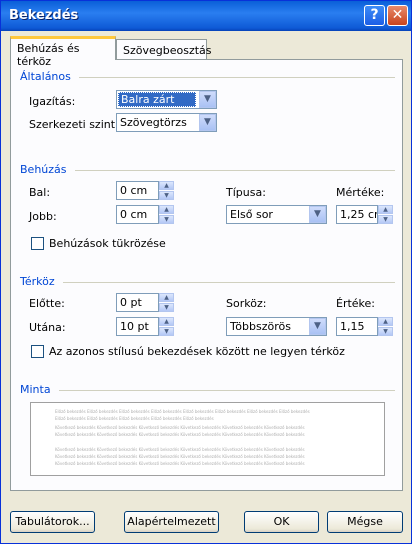  What do you see at coordinates (134, 214) in the screenshot?
I see `indent-right-value: 0 cm` at bounding box center [134, 214].